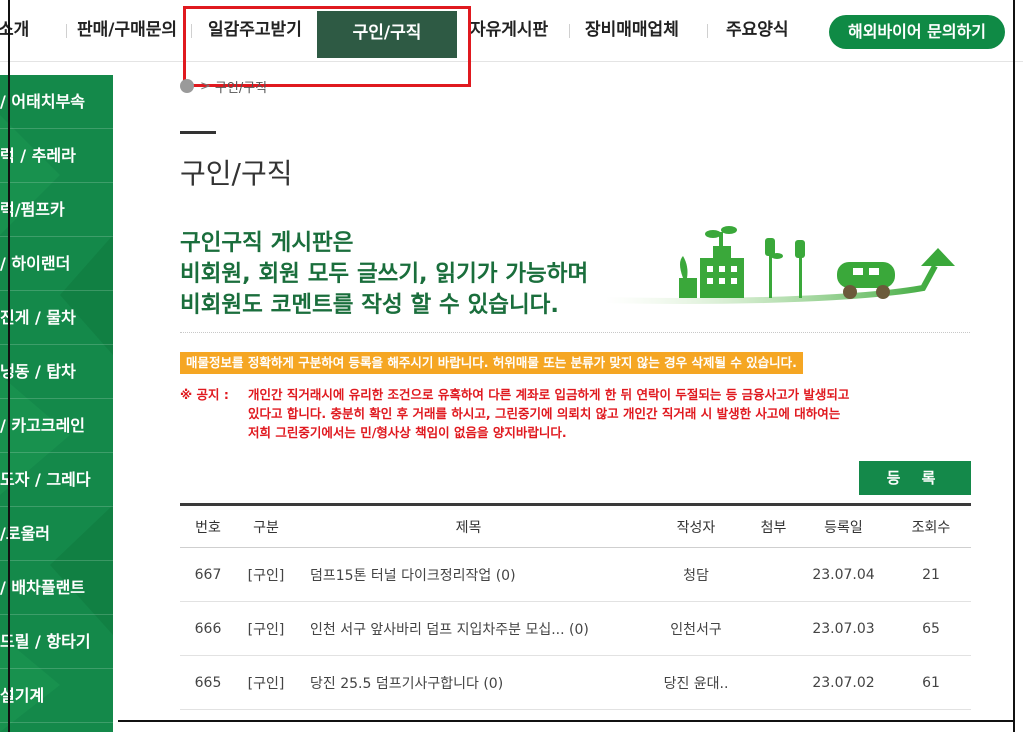 This screenshot has height=732, width=1023. I want to click on intro-line: 구인구직 게시판은, so click(267, 243).